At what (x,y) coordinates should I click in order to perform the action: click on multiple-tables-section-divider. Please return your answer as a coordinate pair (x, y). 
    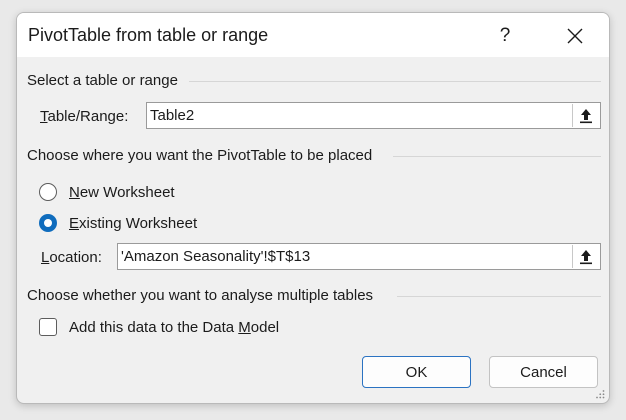
    Looking at the image, I should click on (499, 296).